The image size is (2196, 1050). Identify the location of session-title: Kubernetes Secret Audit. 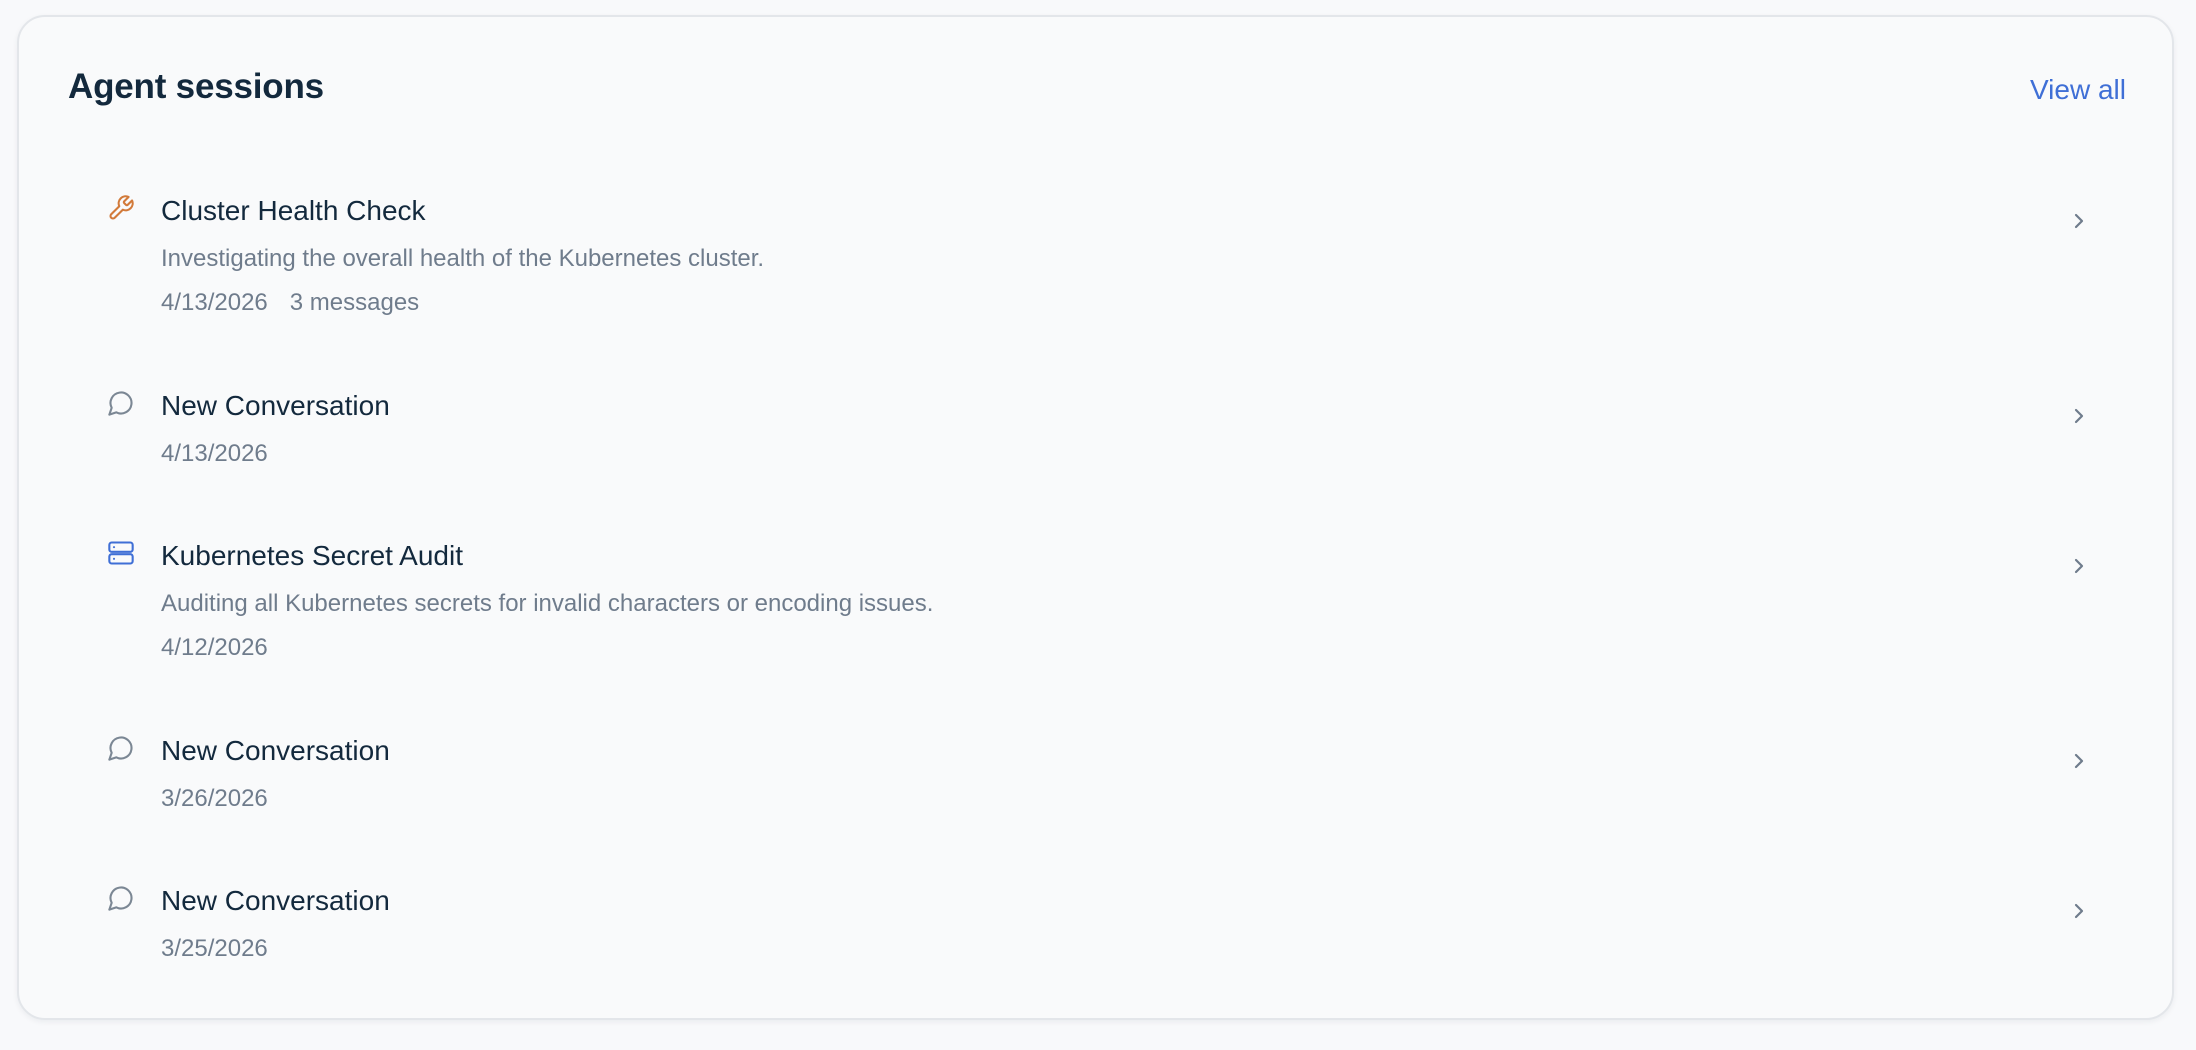
(312, 555).